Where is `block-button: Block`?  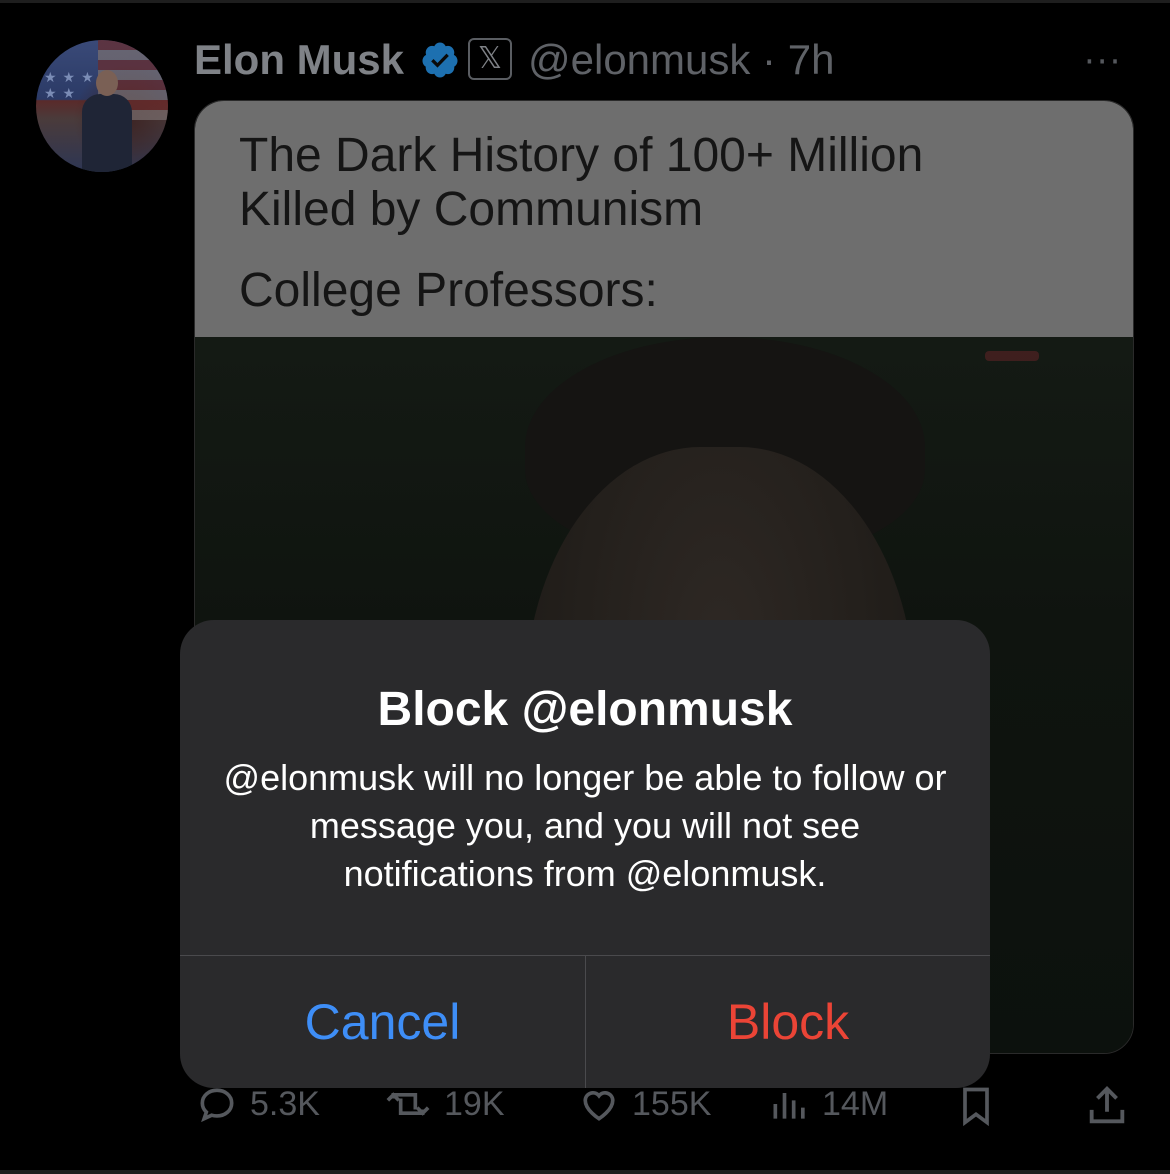
block-button: Block is located at coordinates (788, 1022).